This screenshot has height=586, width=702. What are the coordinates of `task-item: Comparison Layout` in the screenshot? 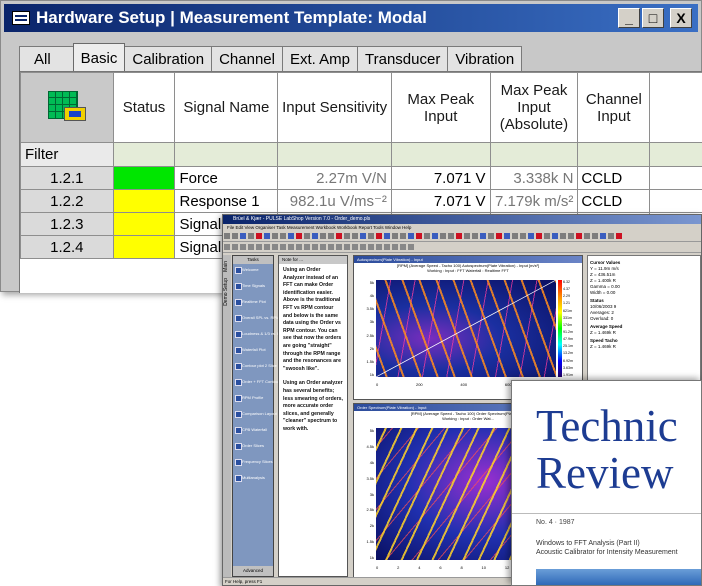 It's located at (255, 416).